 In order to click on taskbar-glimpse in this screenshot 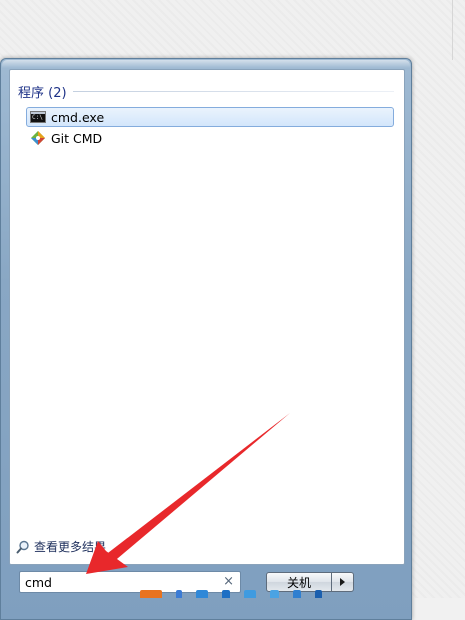, I will do `click(302, 593)`.